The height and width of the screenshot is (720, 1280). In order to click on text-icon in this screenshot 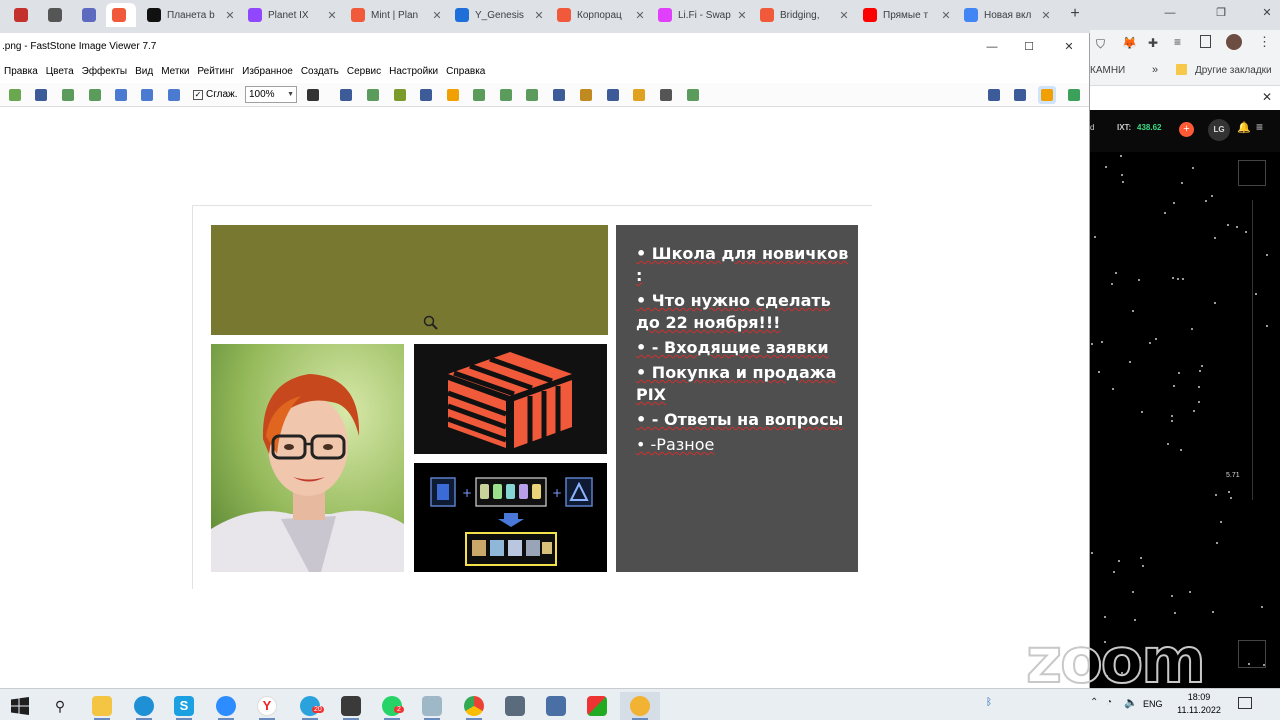, I will do `click(426, 95)`.